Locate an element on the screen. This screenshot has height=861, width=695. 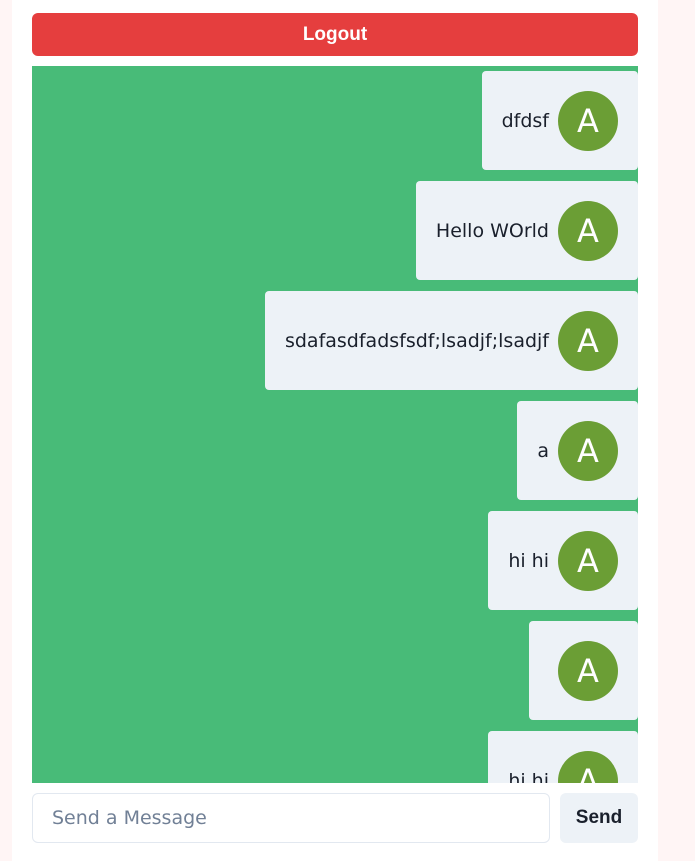
logout-button: Logout is located at coordinates (335, 34).